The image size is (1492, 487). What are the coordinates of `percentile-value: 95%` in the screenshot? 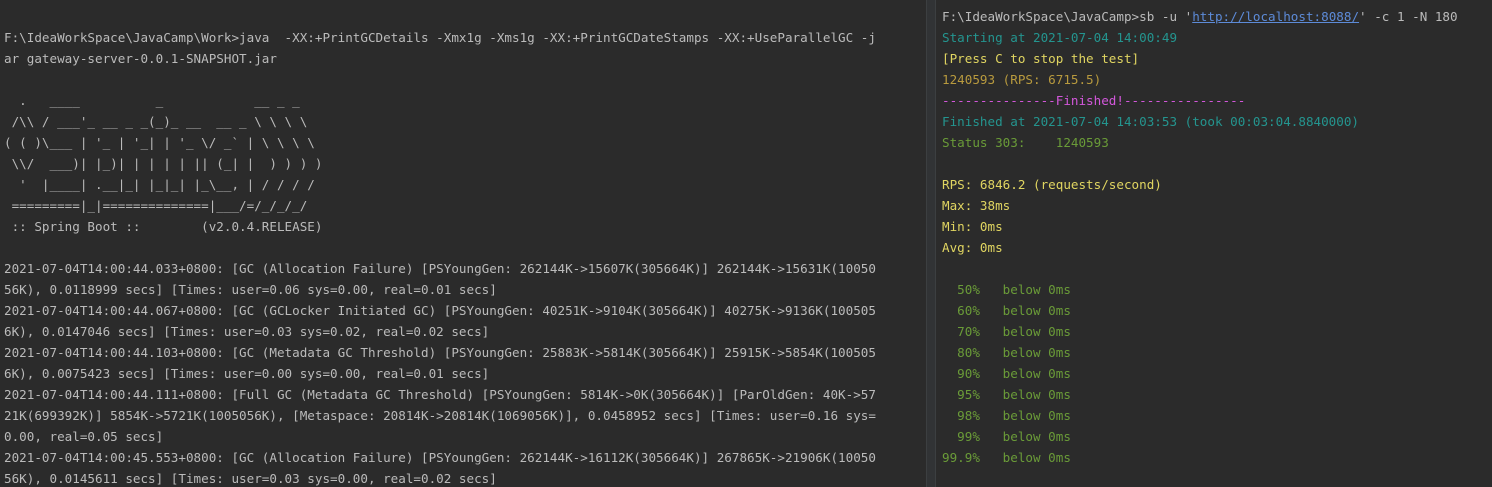 It's located at (961, 394).